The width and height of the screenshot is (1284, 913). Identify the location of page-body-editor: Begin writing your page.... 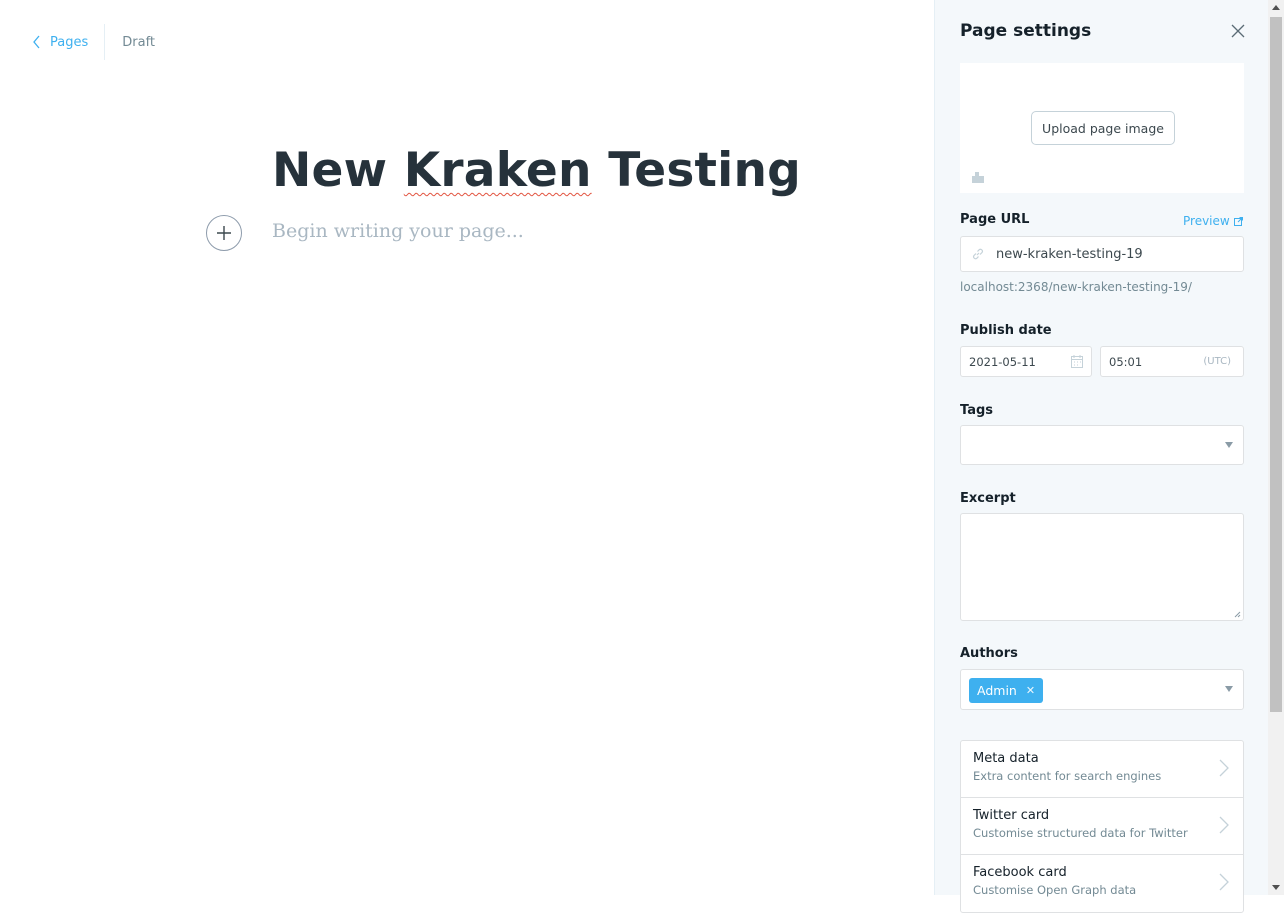
(398, 231).